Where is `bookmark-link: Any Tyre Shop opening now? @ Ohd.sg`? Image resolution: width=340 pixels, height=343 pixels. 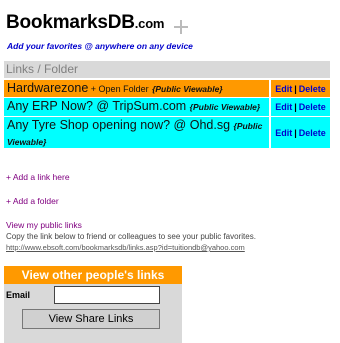 bookmark-link: Any Tyre Shop opening now? @ Ohd.sg is located at coordinates (118, 125).